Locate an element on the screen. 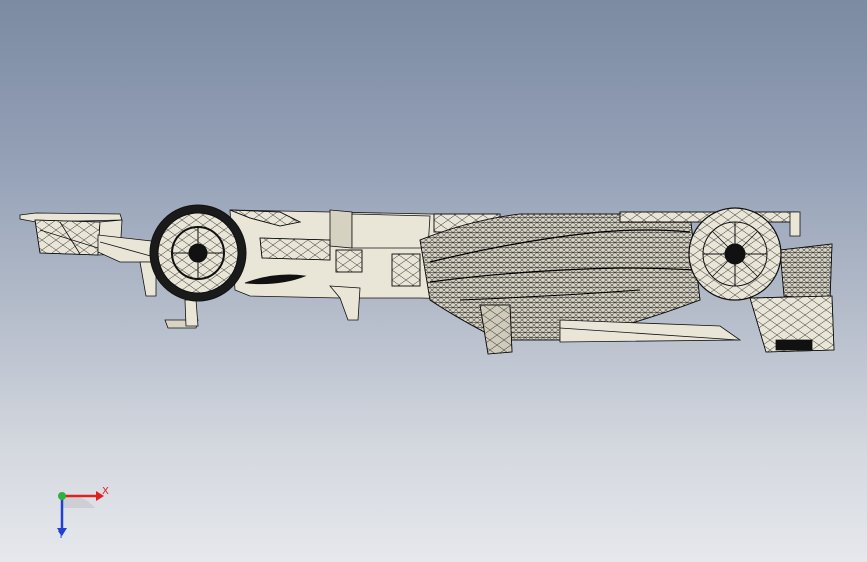 The height and width of the screenshot is (562, 867). x-axis-label: X is located at coordinates (105, 491).